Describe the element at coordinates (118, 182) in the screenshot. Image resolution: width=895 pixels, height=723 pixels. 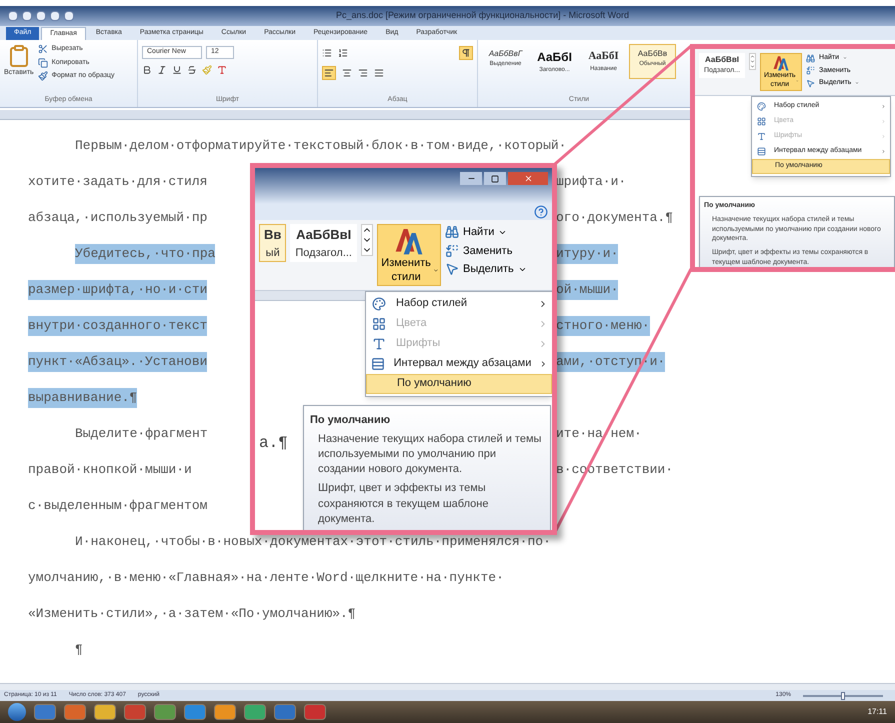
I see `document-text: хотите·задать·для·стиля` at that location.